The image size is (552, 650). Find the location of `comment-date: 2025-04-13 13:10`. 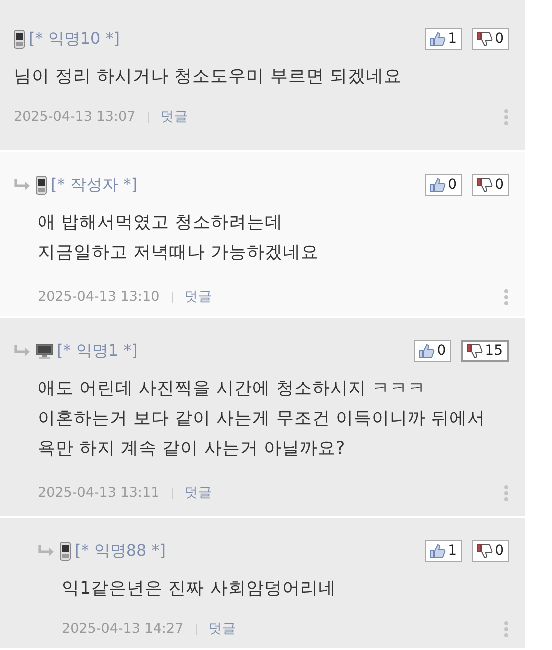

comment-date: 2025-04-13 13:10 is located at coordinates (99, 297).